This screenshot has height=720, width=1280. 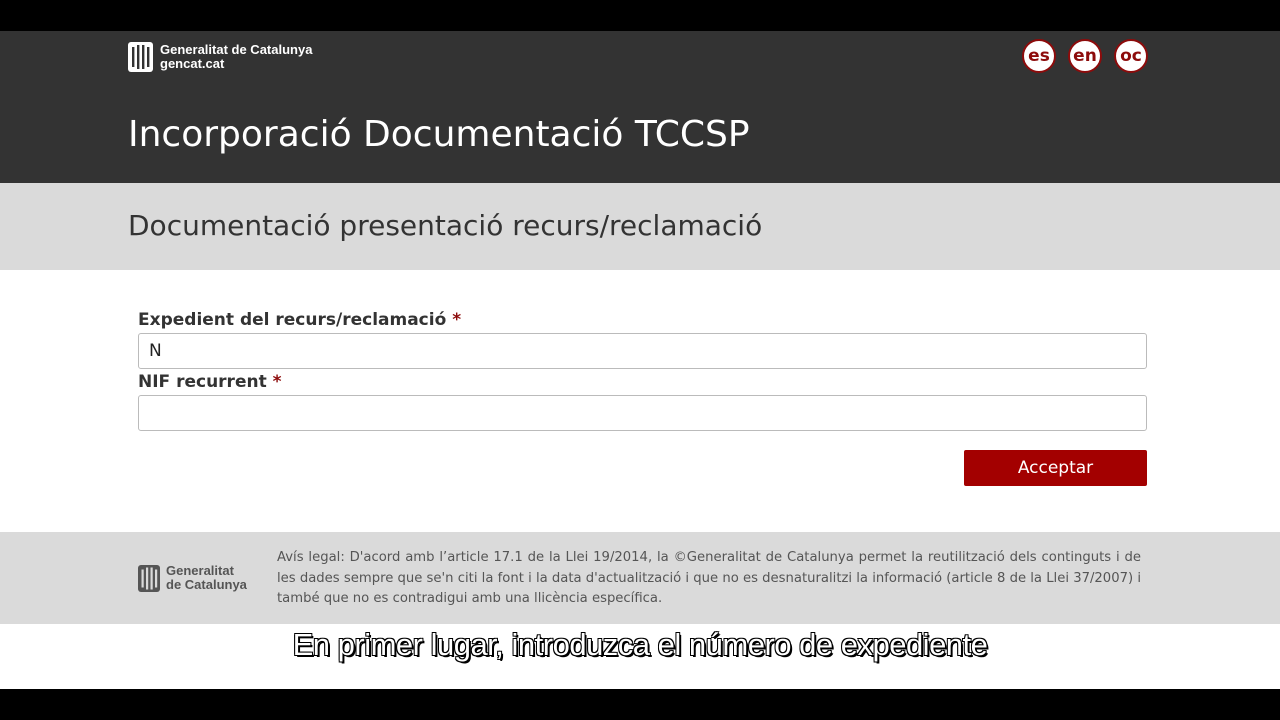 I want to click on lang-oc-button: oc, so click(x=1131, y=56).